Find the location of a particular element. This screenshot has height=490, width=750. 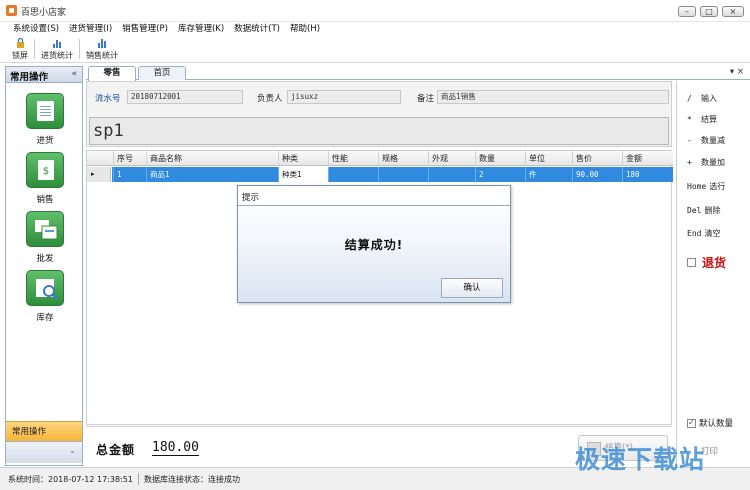

shortcut-key: Home is located at coordinates (697, 186).